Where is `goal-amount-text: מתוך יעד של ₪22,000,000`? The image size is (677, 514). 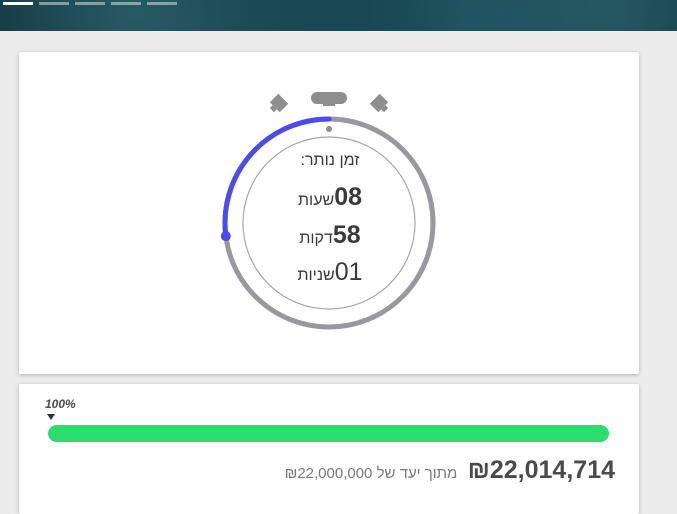 goal-amount-text: מתוך יעד של ₪22,000,000 is located at coordinates (371, 473).